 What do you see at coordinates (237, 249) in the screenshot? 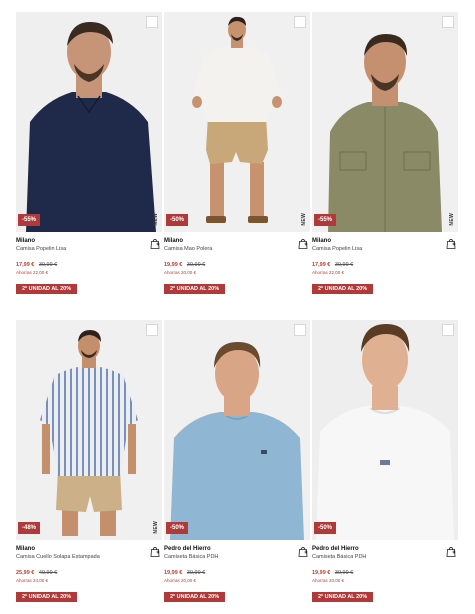
I see `product-name: Camisa Mao Polera` at bounding box center [237, 249].